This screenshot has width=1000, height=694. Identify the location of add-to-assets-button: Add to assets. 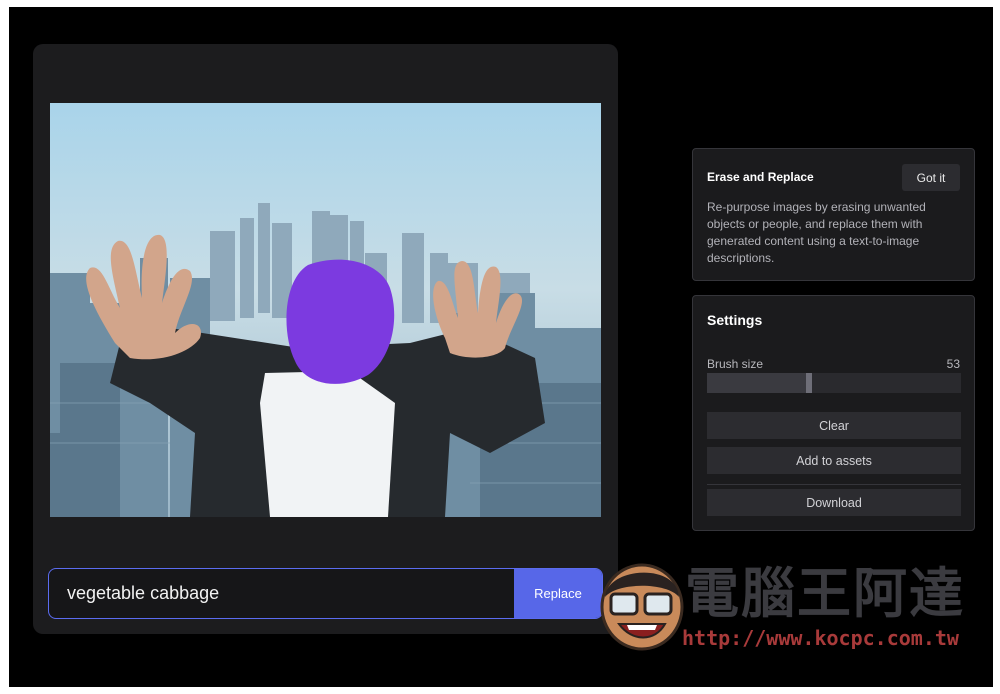
(834, 460).